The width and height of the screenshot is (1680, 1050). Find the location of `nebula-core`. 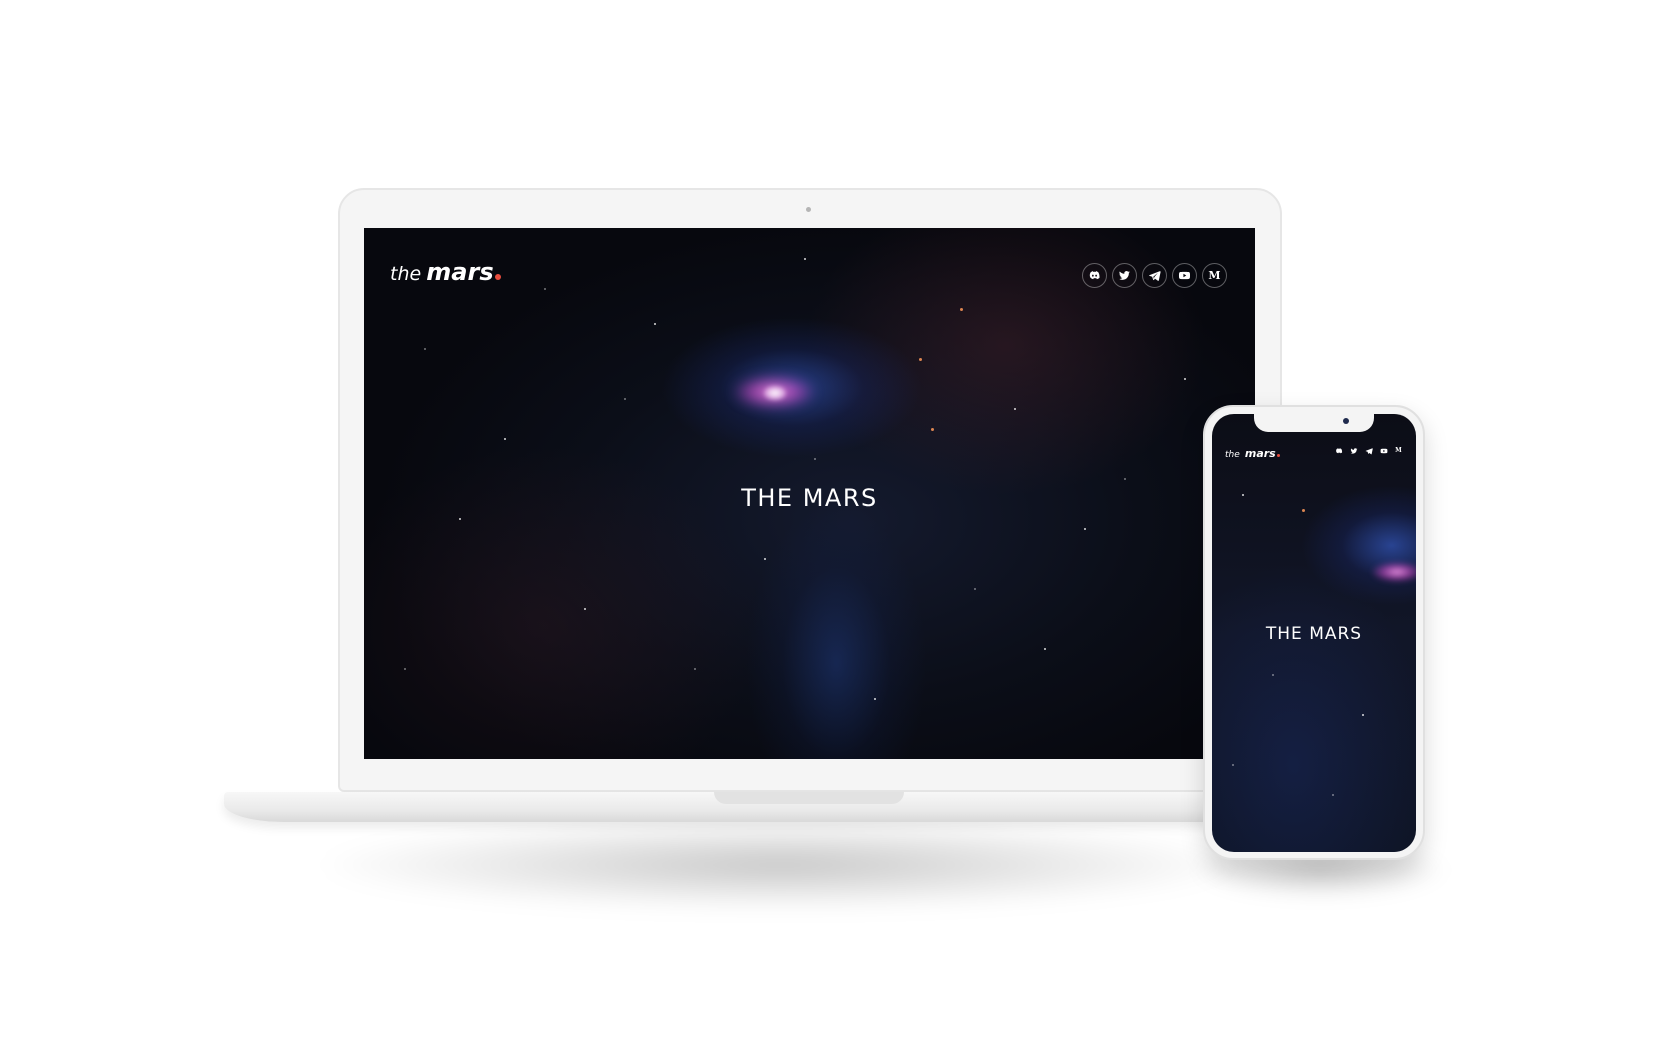

nebula-core is located at coordinates (775, 393).